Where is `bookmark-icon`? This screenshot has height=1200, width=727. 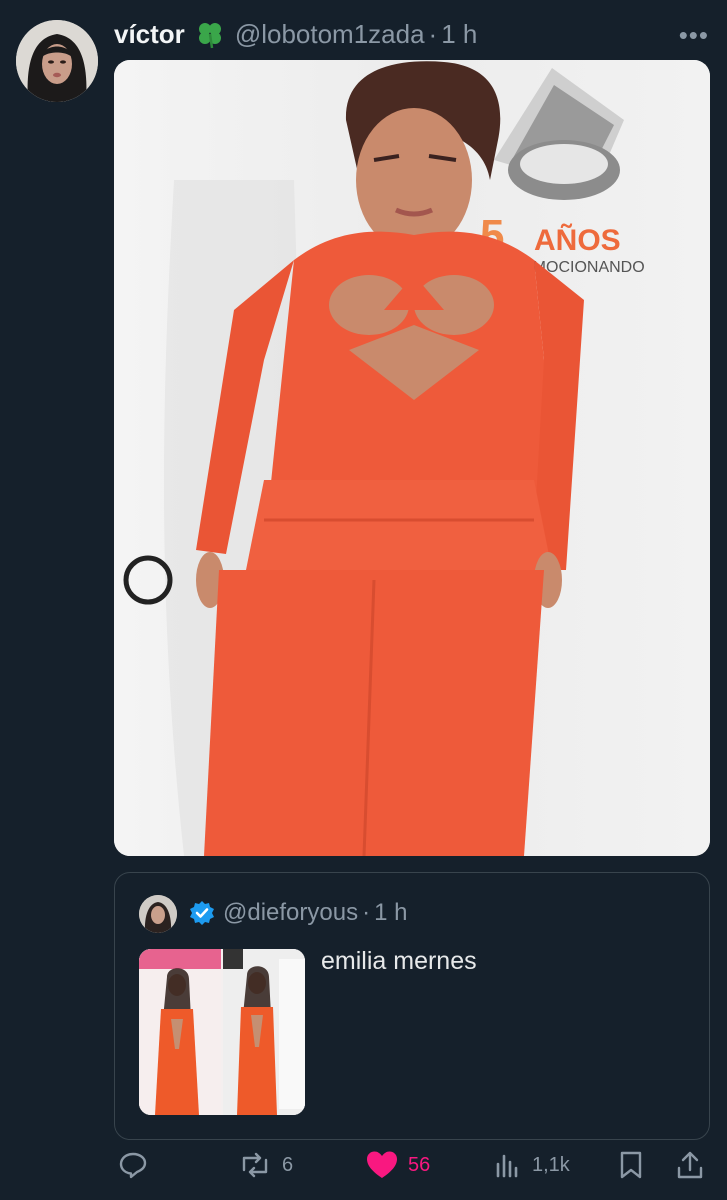
bookmark-icon is located at coordinates (631, 1165).